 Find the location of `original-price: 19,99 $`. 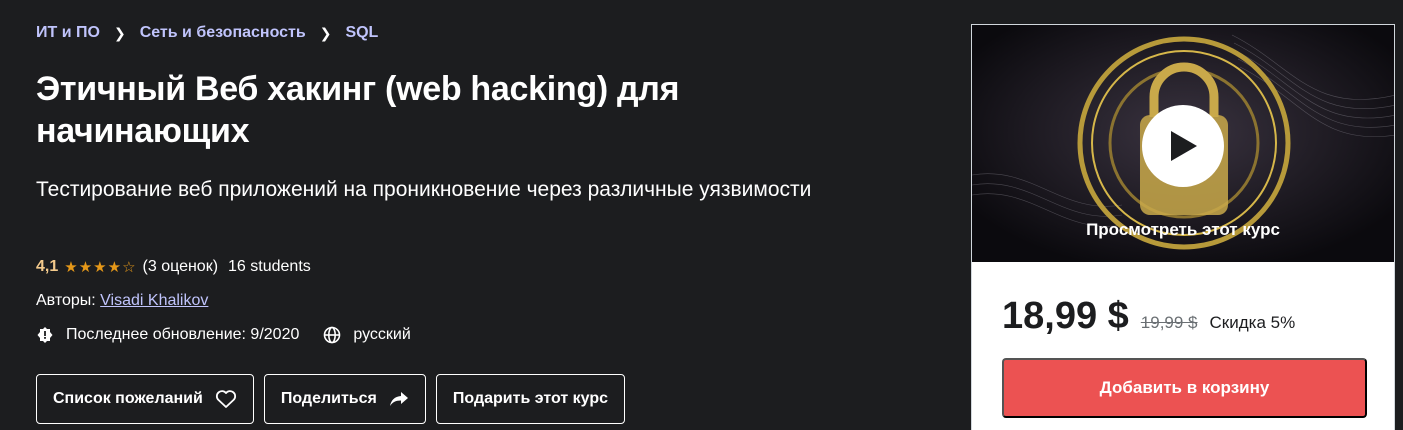

original-price: 19,99 $ is located at coordinates (1169, 322).